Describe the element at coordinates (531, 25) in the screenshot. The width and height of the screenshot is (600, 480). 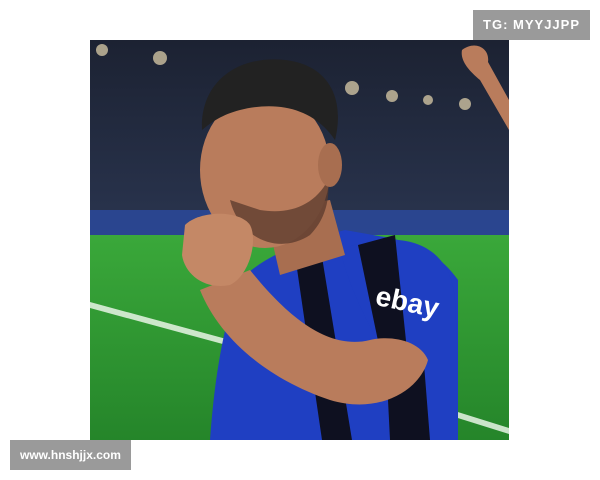
I see `telegram-watermark: TG: MYYJJPP` at that location.